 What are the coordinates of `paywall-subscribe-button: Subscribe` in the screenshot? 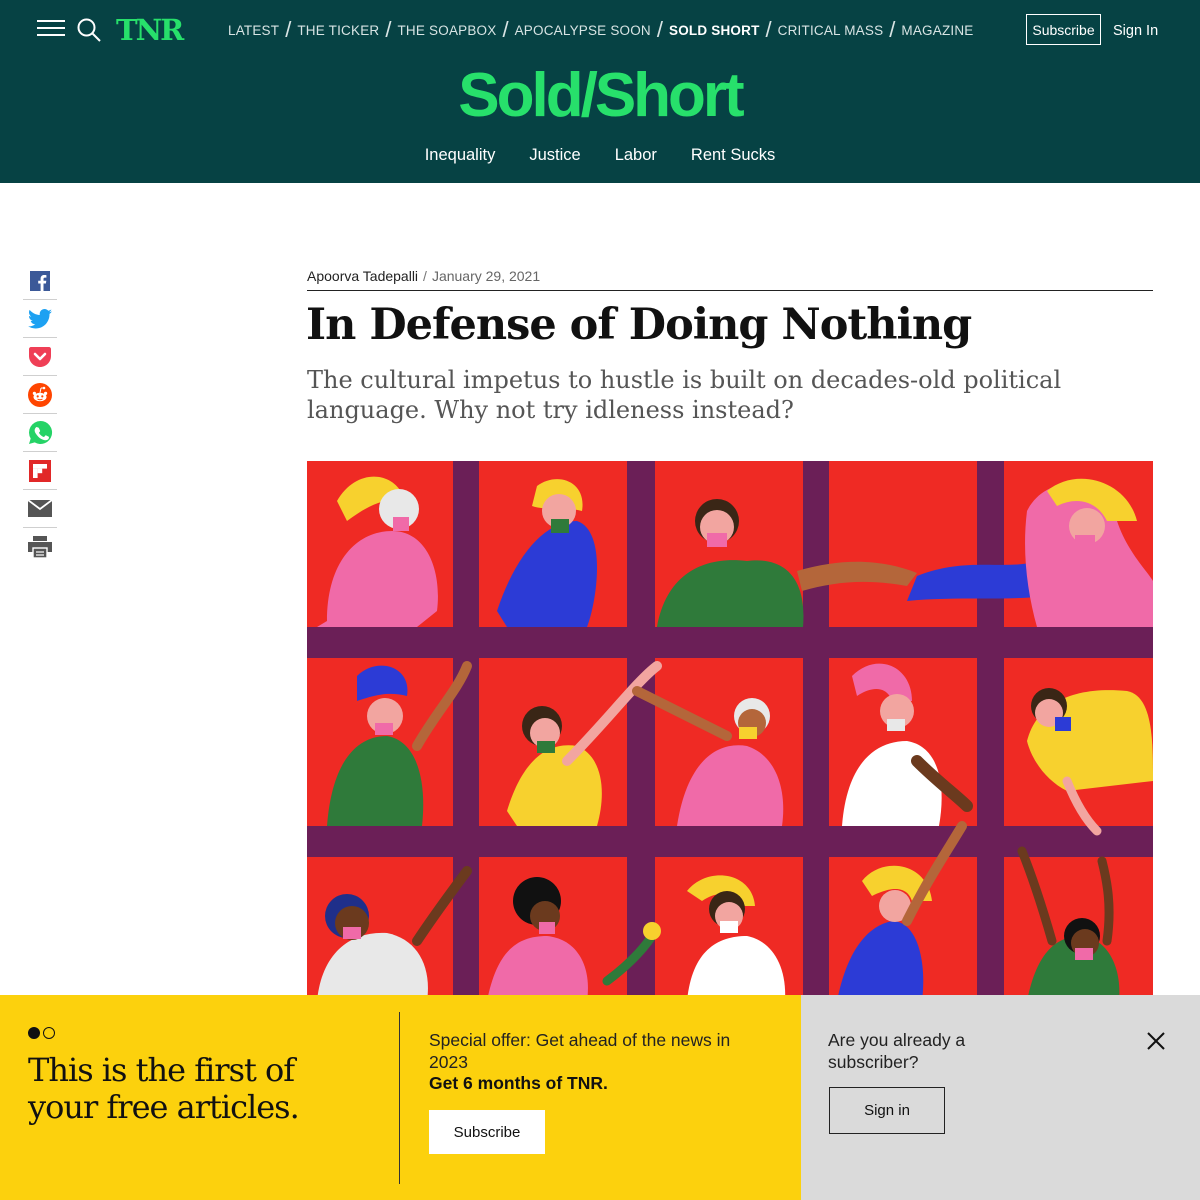 It's located at (487, 1132).